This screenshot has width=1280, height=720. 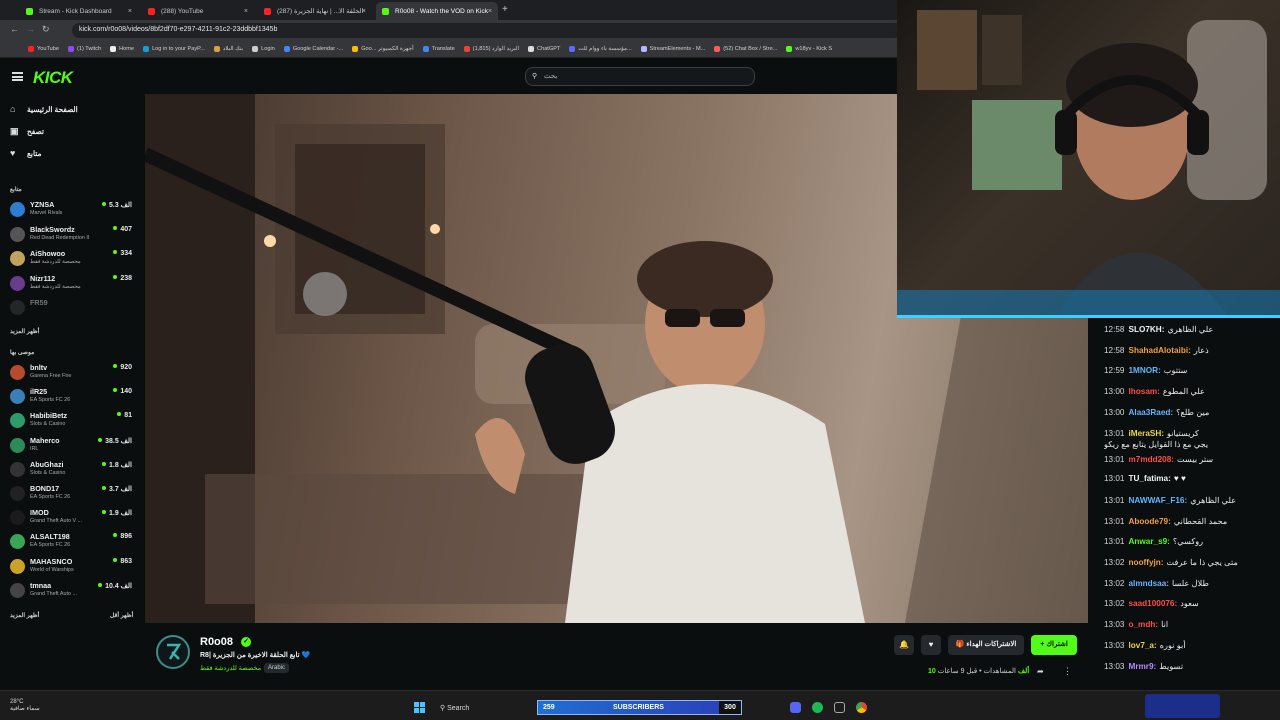 What do you see at coordinates (419, 707) in the screenshot?
I see `windows-start-icon` at bounding box center [419, 707].